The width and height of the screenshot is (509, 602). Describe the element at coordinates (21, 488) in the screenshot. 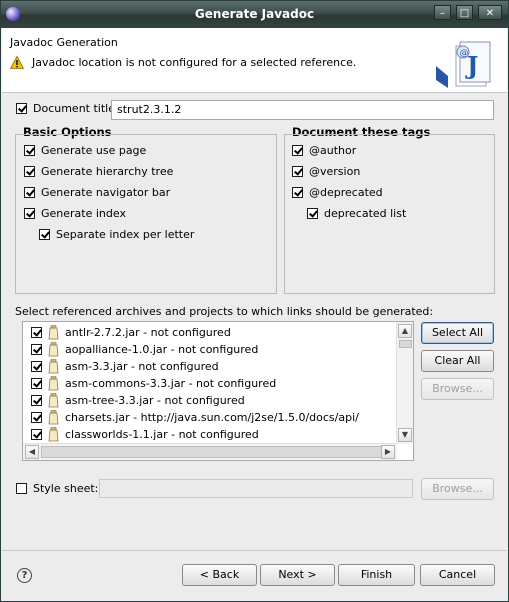

I see `style-sheet-checkbox` at that location.